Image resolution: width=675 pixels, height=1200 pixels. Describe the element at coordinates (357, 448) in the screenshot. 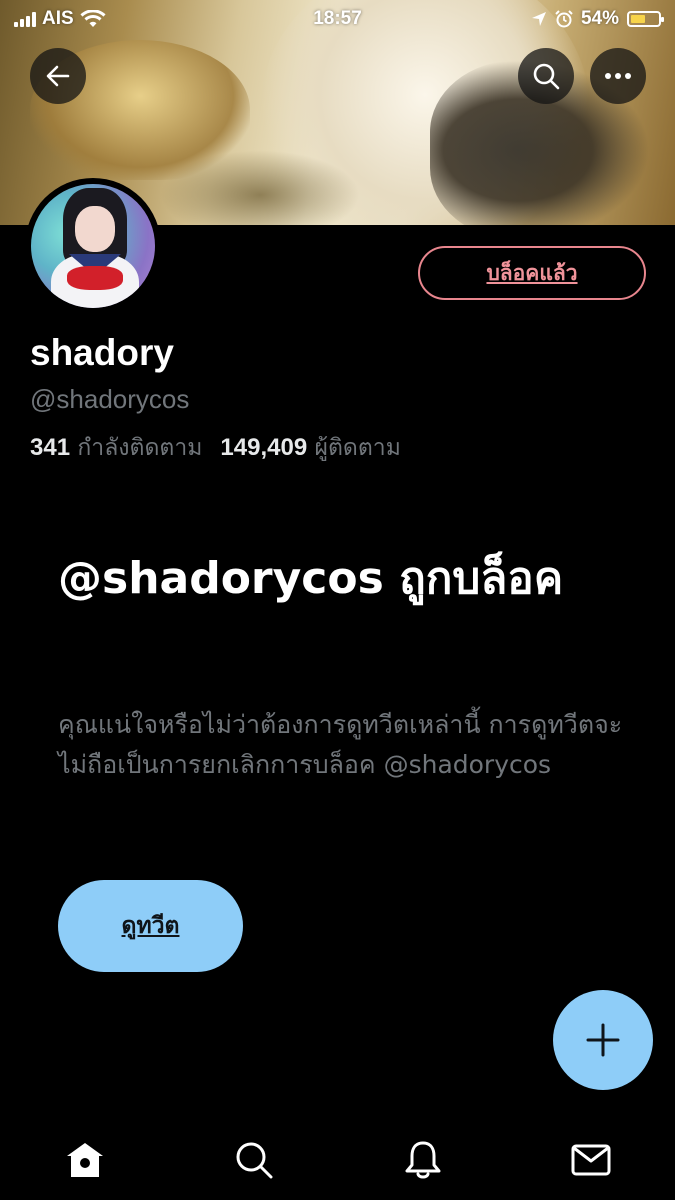

I see `followers-label: ผู้ติดตาม` at that location.